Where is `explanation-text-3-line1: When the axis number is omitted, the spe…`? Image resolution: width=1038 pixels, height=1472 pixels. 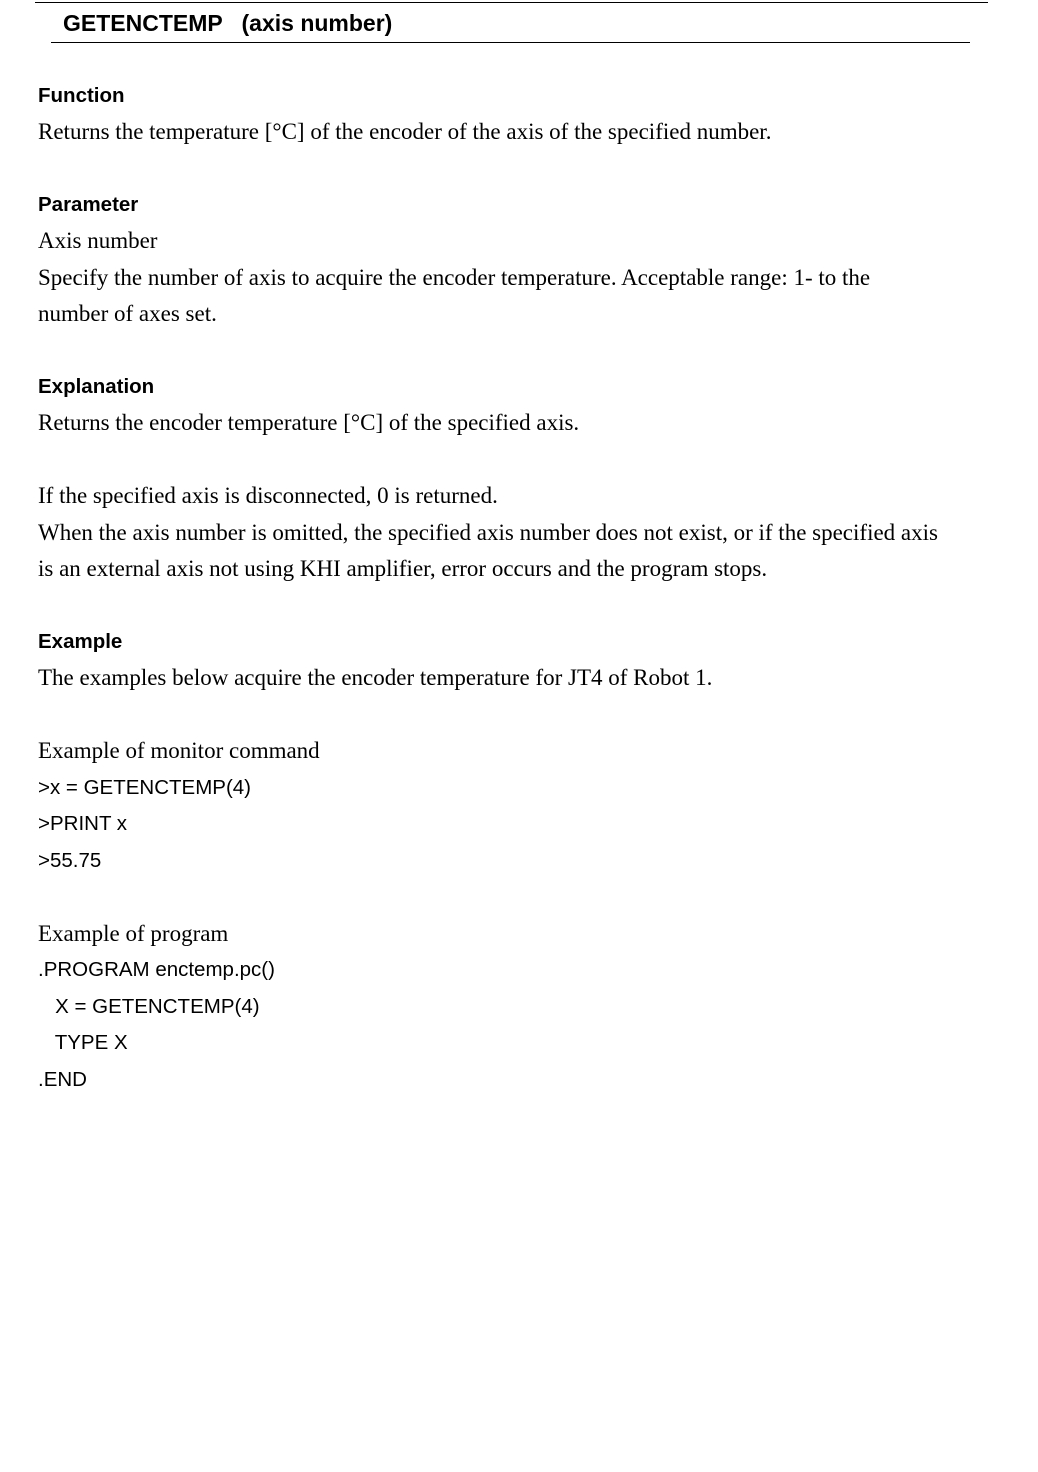 explanation-text-3-line1: When the axis number is omitted, the spe… is located at coordinates (488, 532).